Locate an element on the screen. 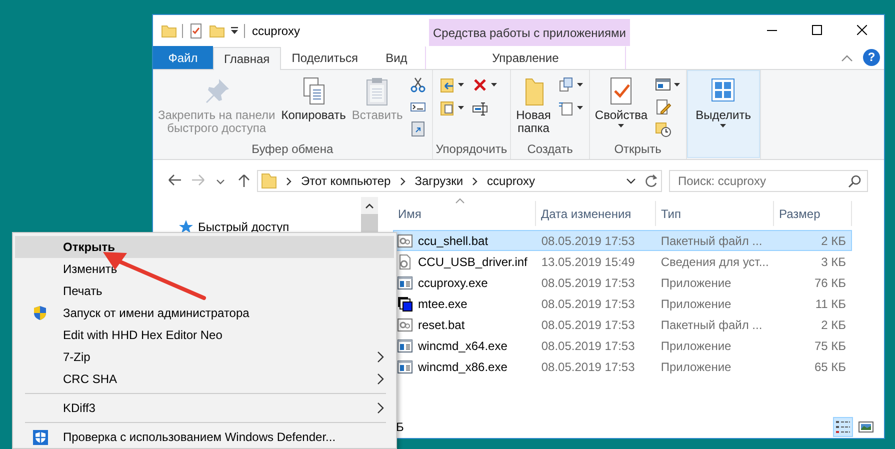 Image resolution: width=895 pixels, height=449 pixels. file-name: wincmd_x86.exe is located at coordinates (463, 367).